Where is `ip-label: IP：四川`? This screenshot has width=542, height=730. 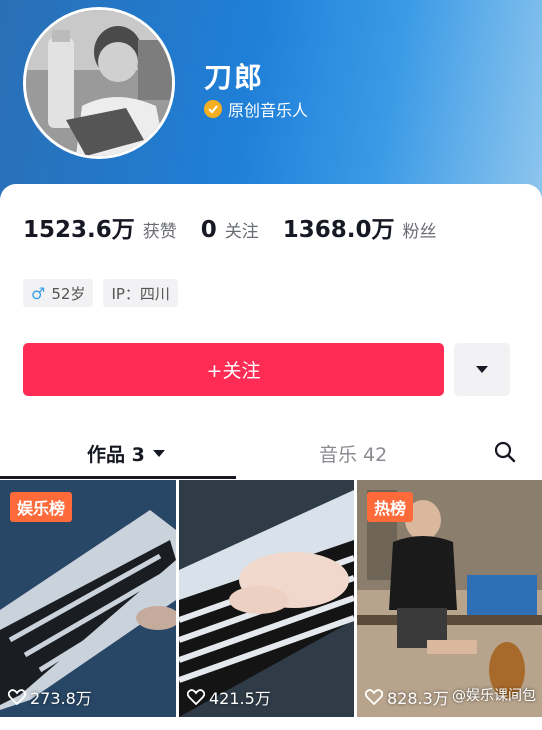
ip-label: IP：四川 is located at coordinates (140, 293).